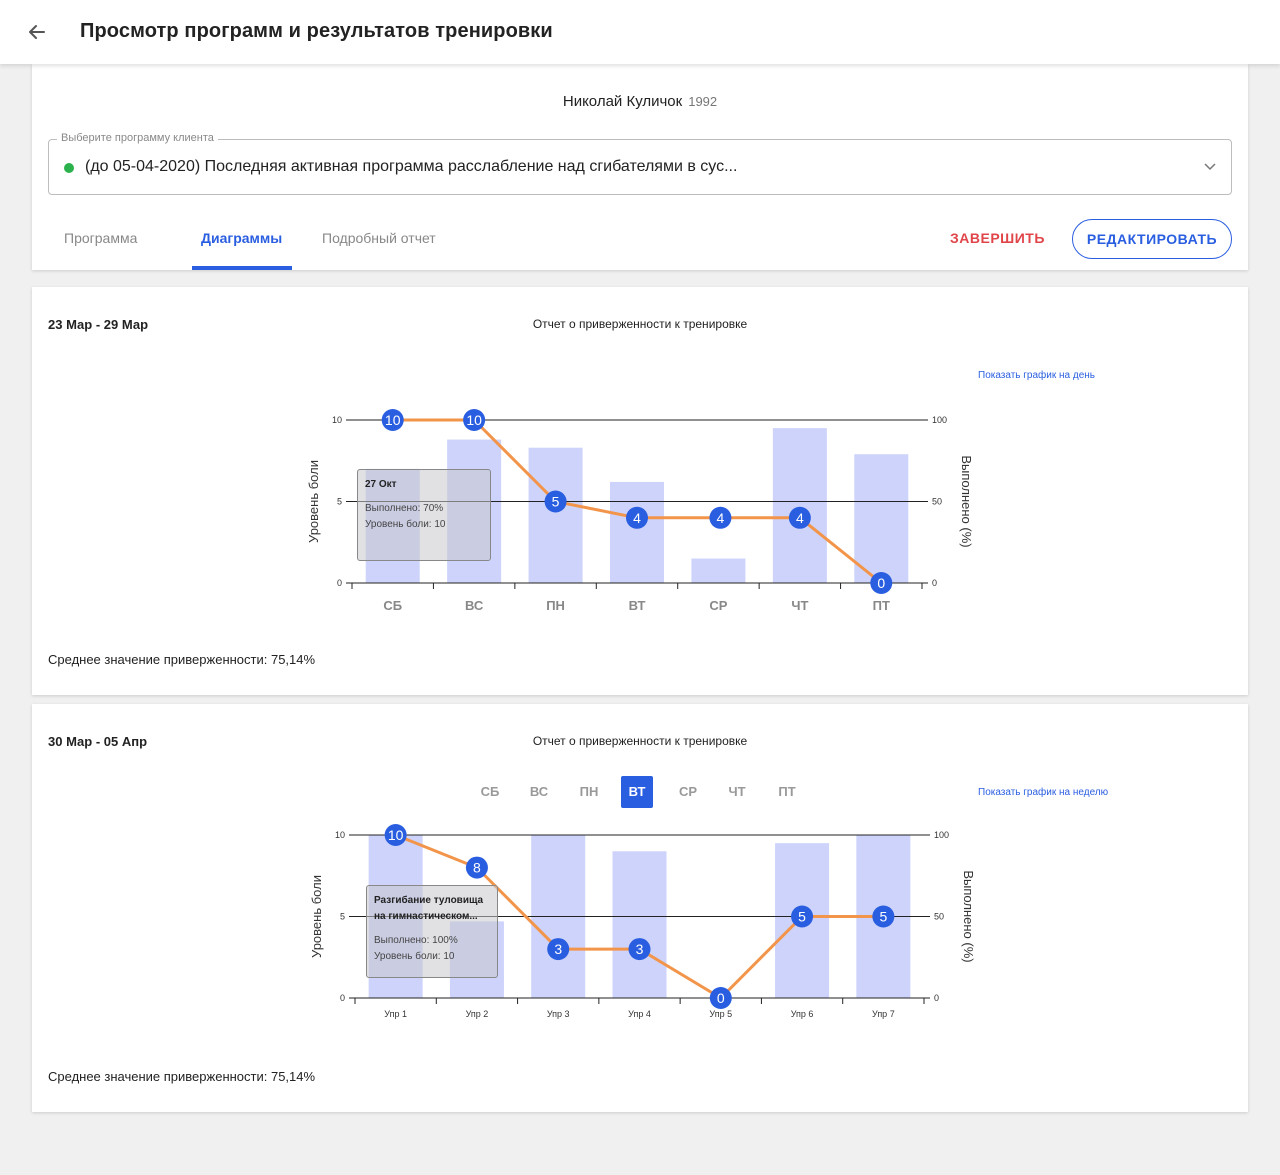  I want to click on tooltip-title: 27 Окт, so click(381, 484).